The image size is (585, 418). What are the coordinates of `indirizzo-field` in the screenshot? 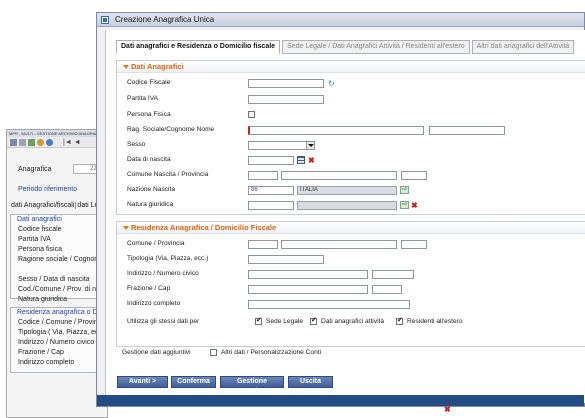 It's located at (308, 274).